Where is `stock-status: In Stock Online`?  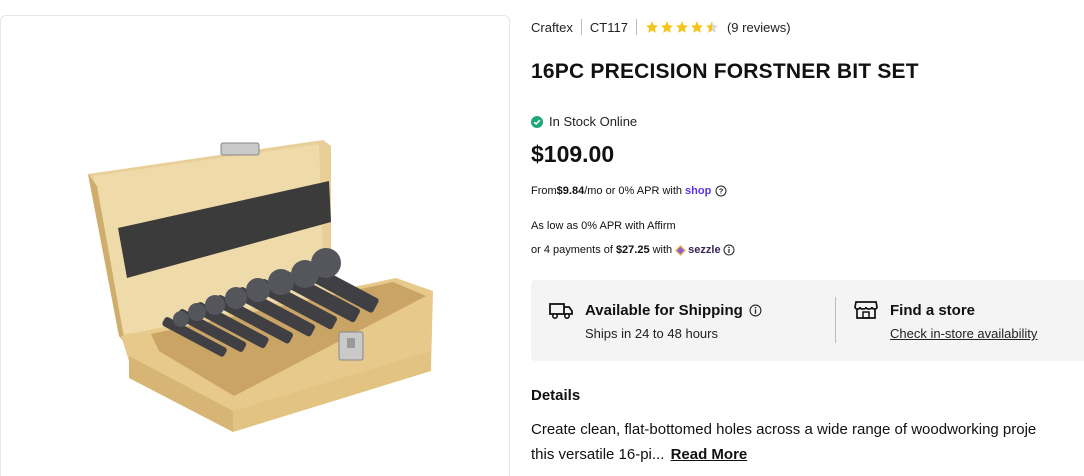
stock-status: In Stock Online is located at coordinates (584, 121).